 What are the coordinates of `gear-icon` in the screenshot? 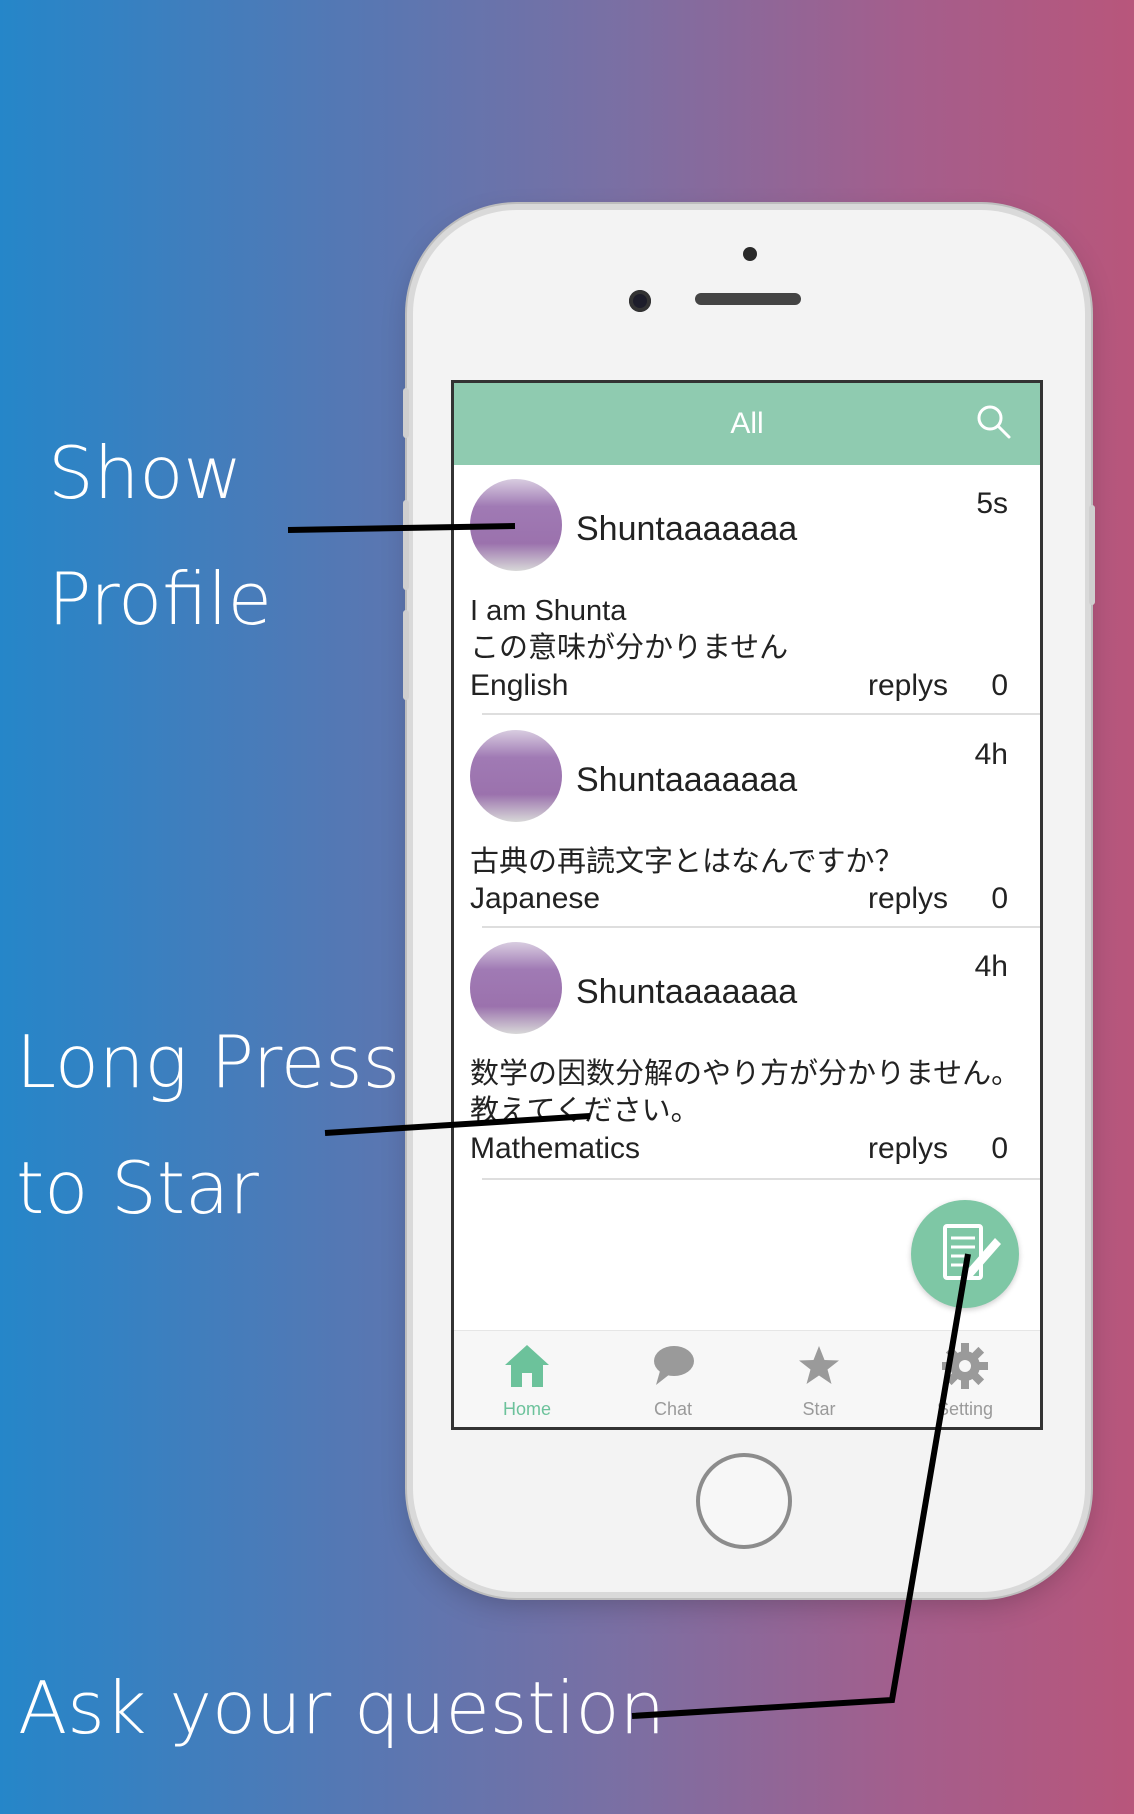 It's located at (965, 1366).